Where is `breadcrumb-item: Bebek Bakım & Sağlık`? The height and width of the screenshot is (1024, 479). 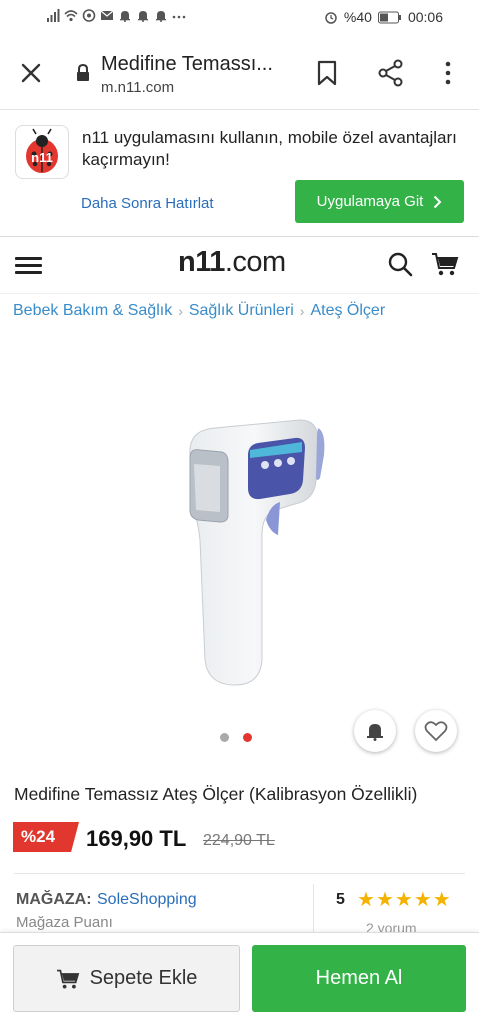 breadcrumb-item: Bebek Bakım & Sağlık is located at coordinates (92, 311).